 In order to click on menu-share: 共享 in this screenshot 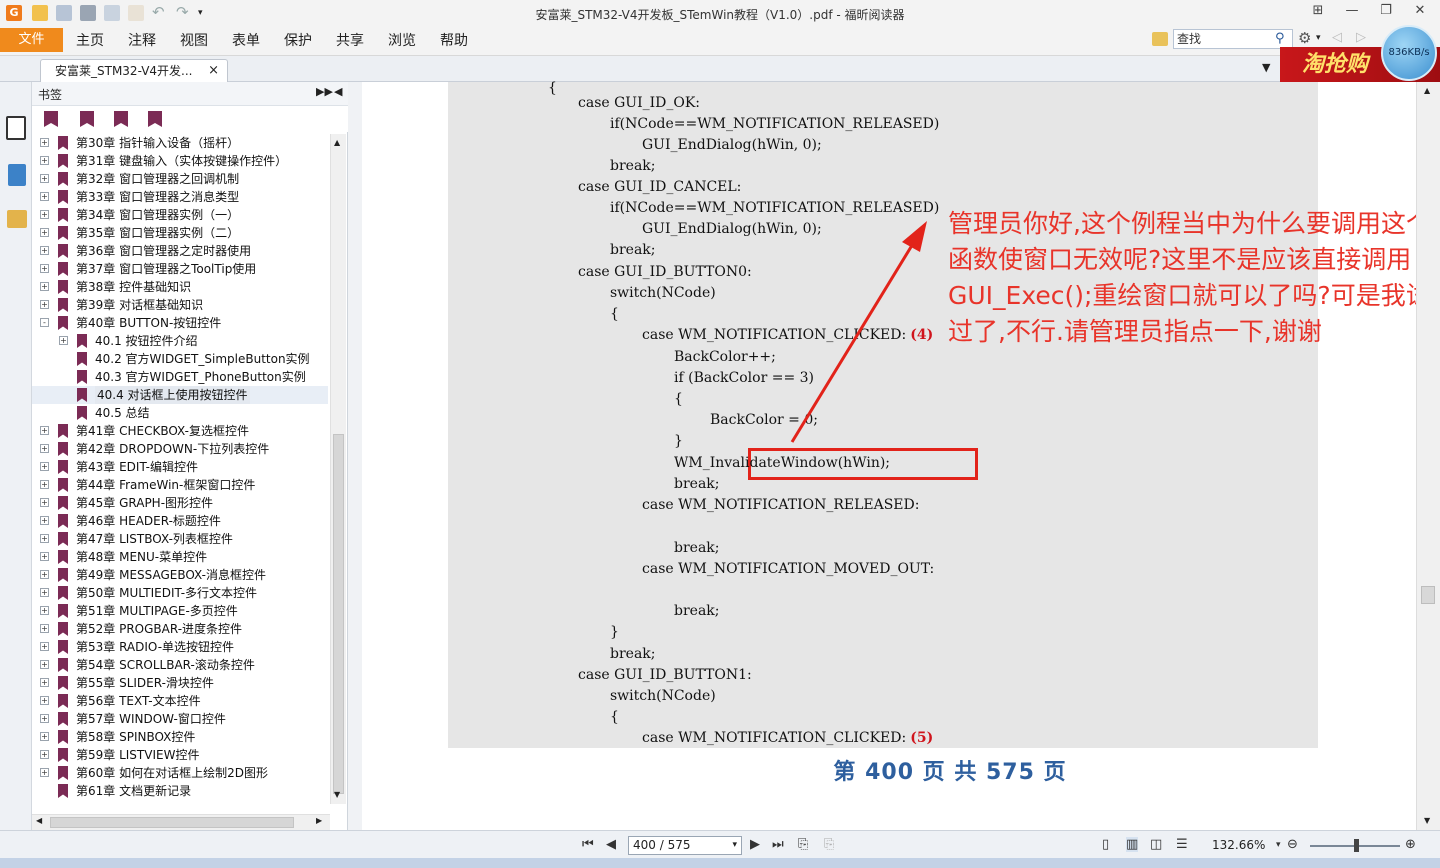, I will do `click(350, 40)`.